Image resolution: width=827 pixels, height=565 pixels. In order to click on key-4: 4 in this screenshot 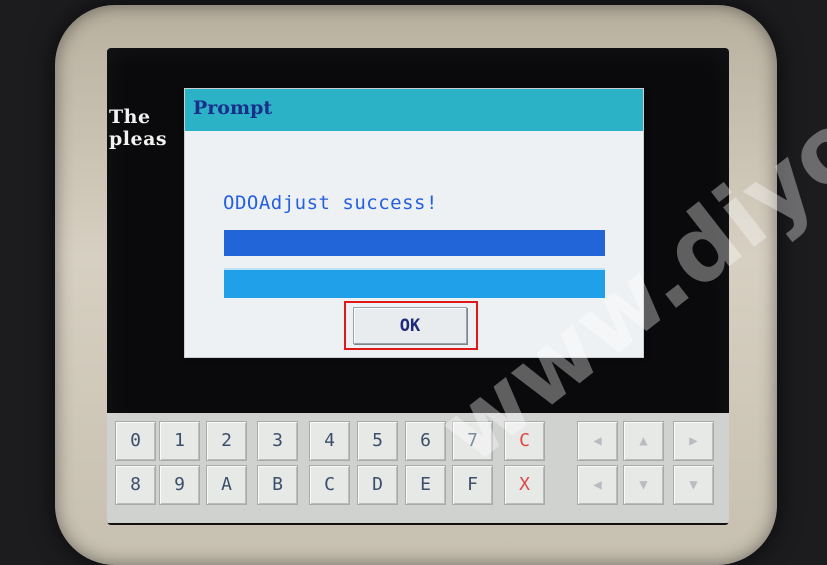, I will do `click(329, 441)`.